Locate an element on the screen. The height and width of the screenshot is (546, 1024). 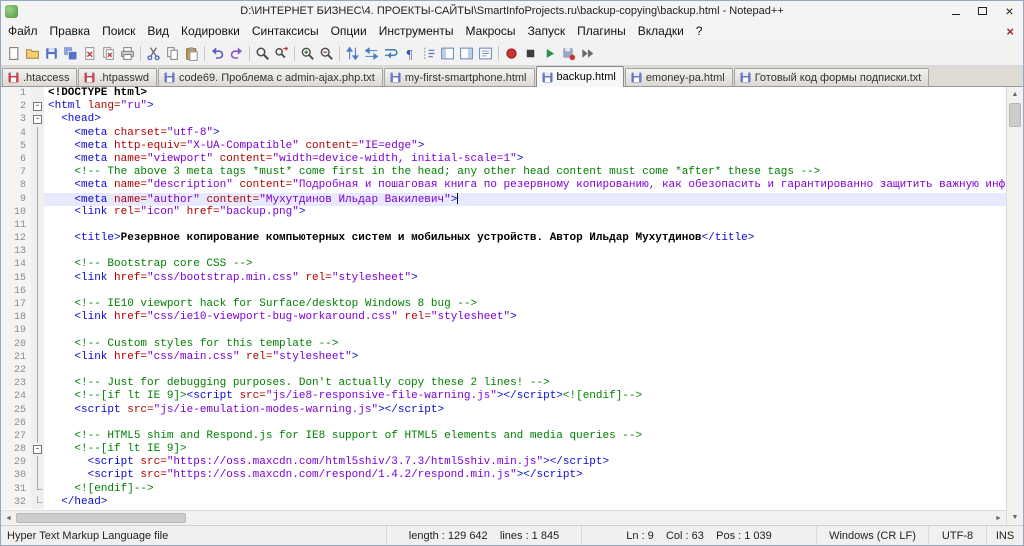
new-file-button is located at coordinates (13, 53).